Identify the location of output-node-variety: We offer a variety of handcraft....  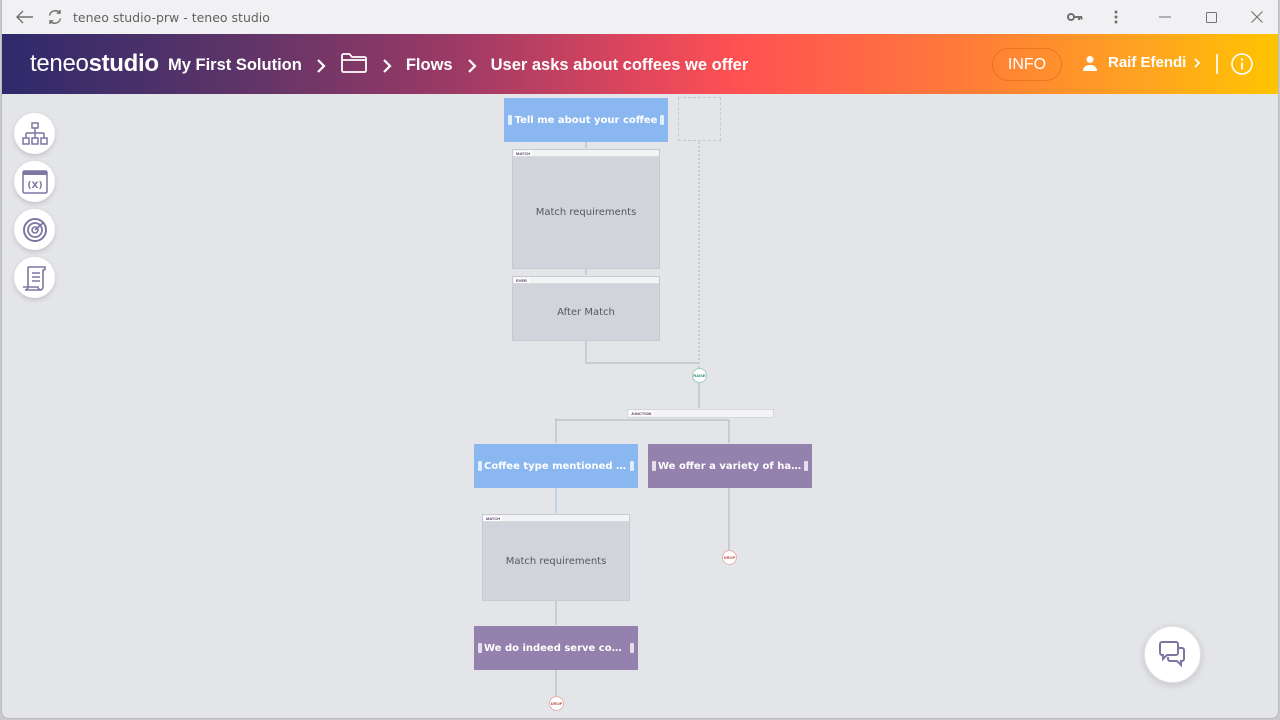
(730, 466).